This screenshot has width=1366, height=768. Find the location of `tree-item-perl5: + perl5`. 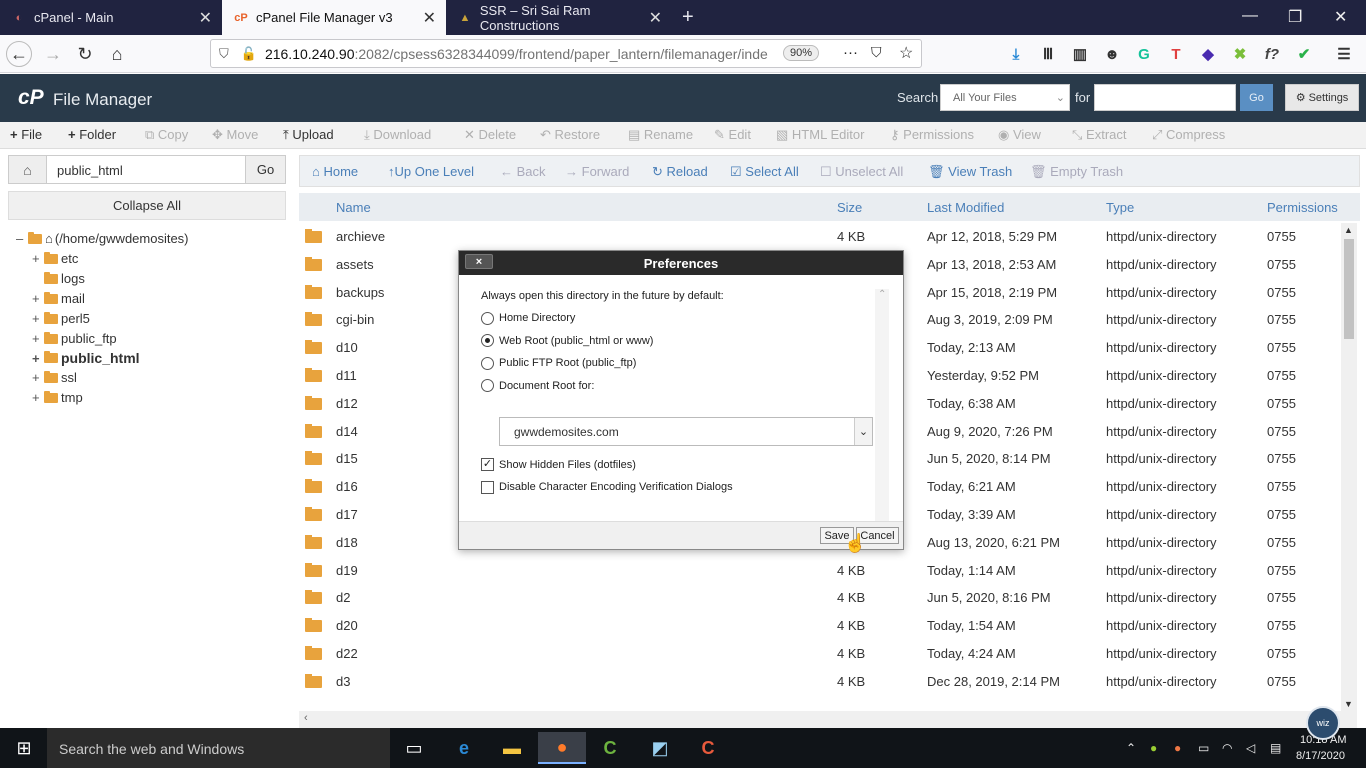

tree-item-perl5: + perl5 is located at coordinates (61, 318).